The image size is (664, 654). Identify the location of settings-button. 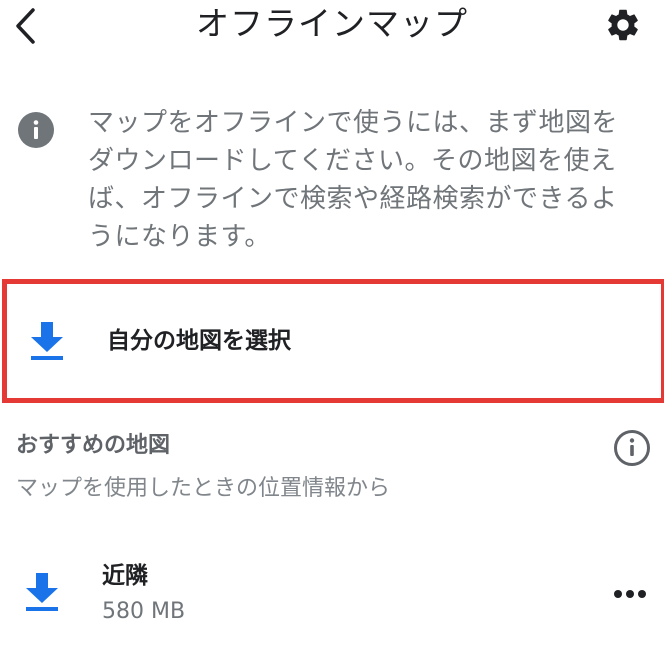
(623, 25).